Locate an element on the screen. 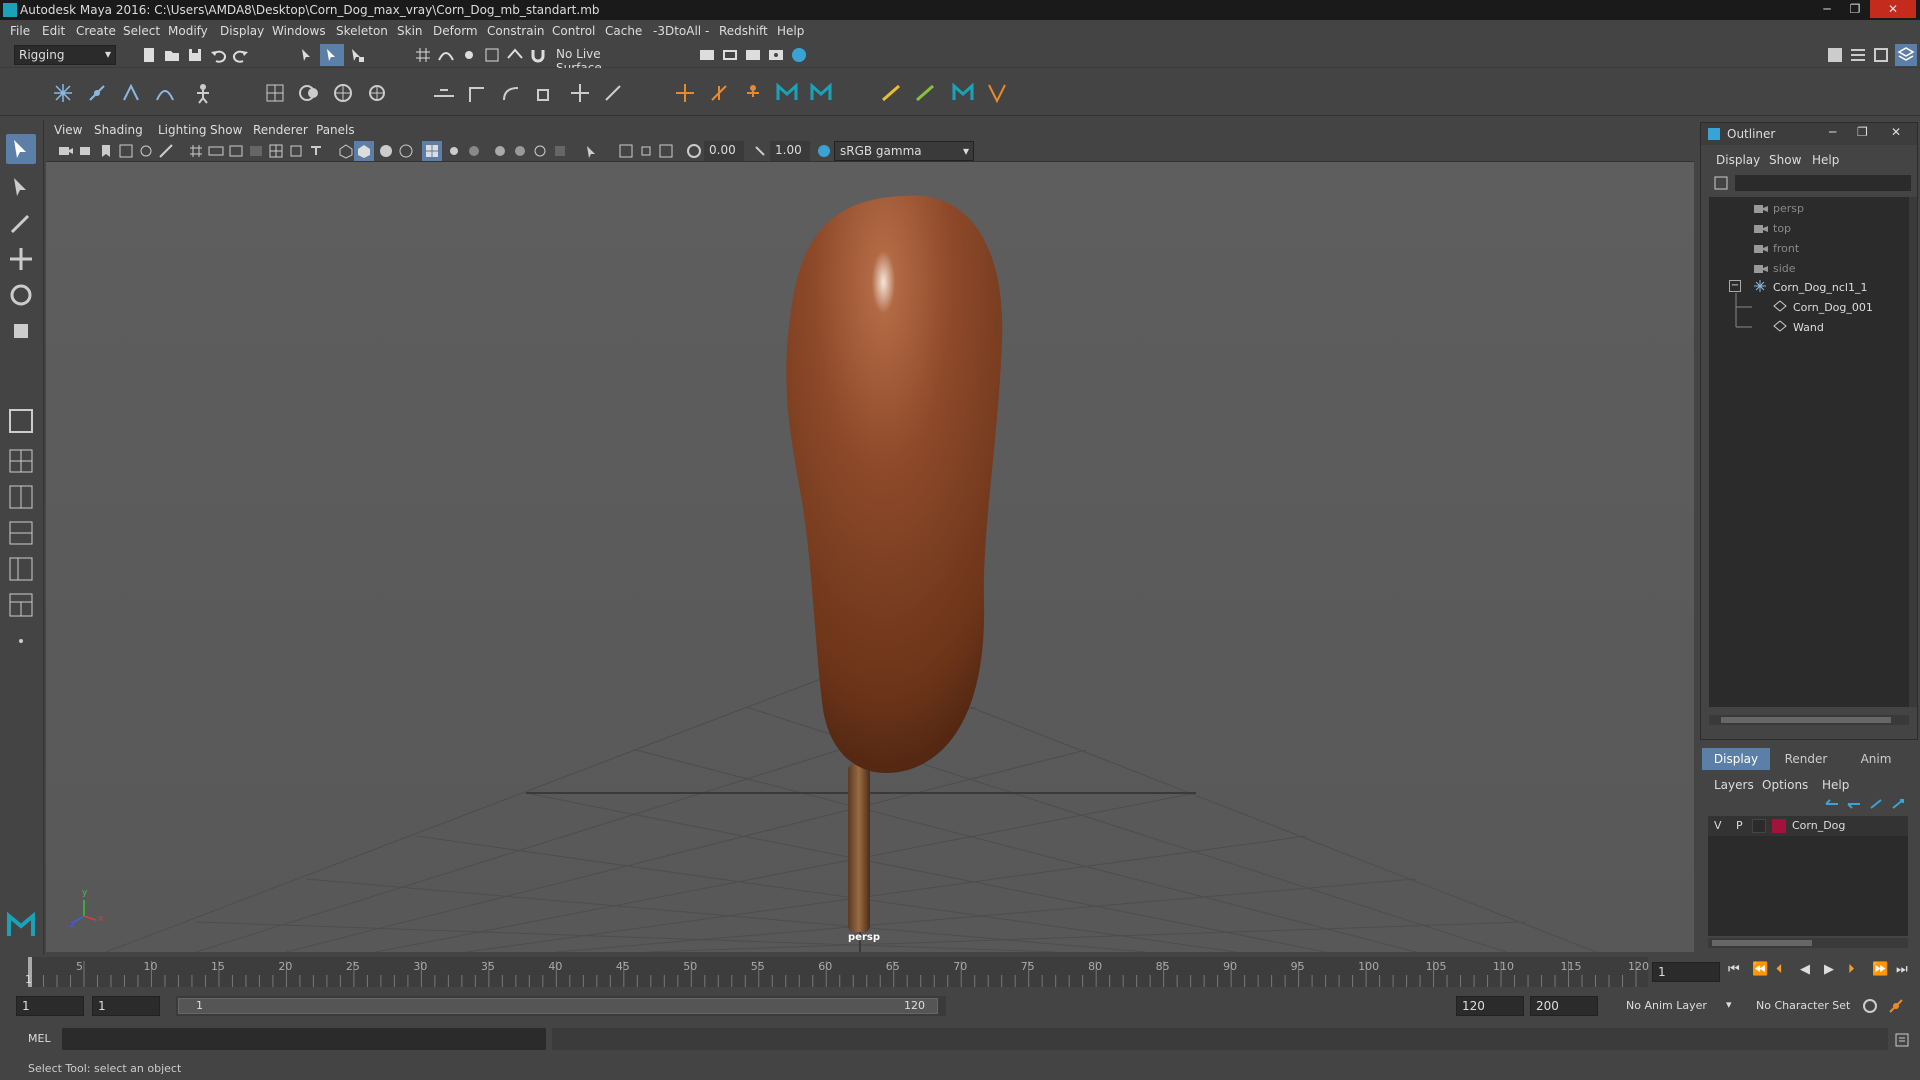 The width and height of the screenshot is (1920, 1080). bind-skin-icon is located at coordinates (275, 93).